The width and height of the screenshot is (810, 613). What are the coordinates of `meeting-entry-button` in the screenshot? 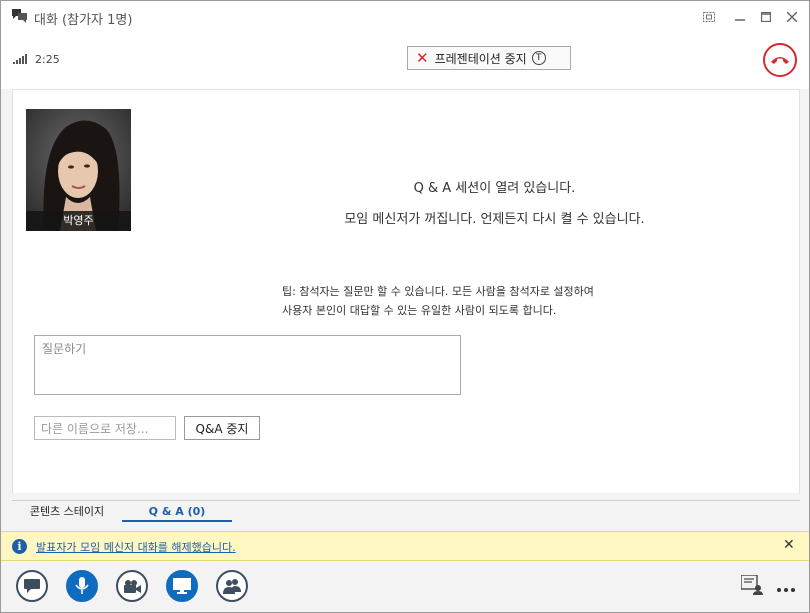 It's located at (751, 586).